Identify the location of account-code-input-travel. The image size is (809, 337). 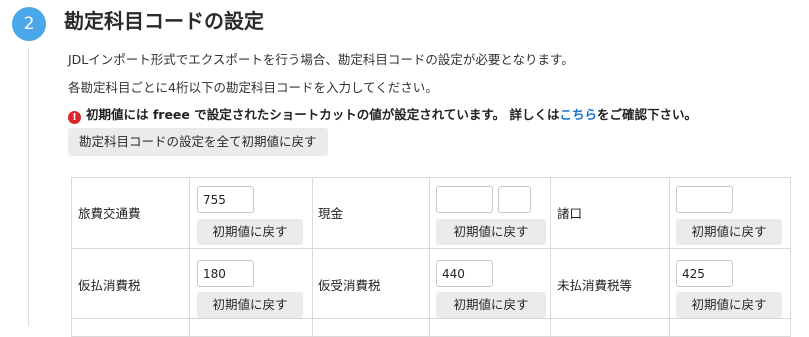
(225, 199).